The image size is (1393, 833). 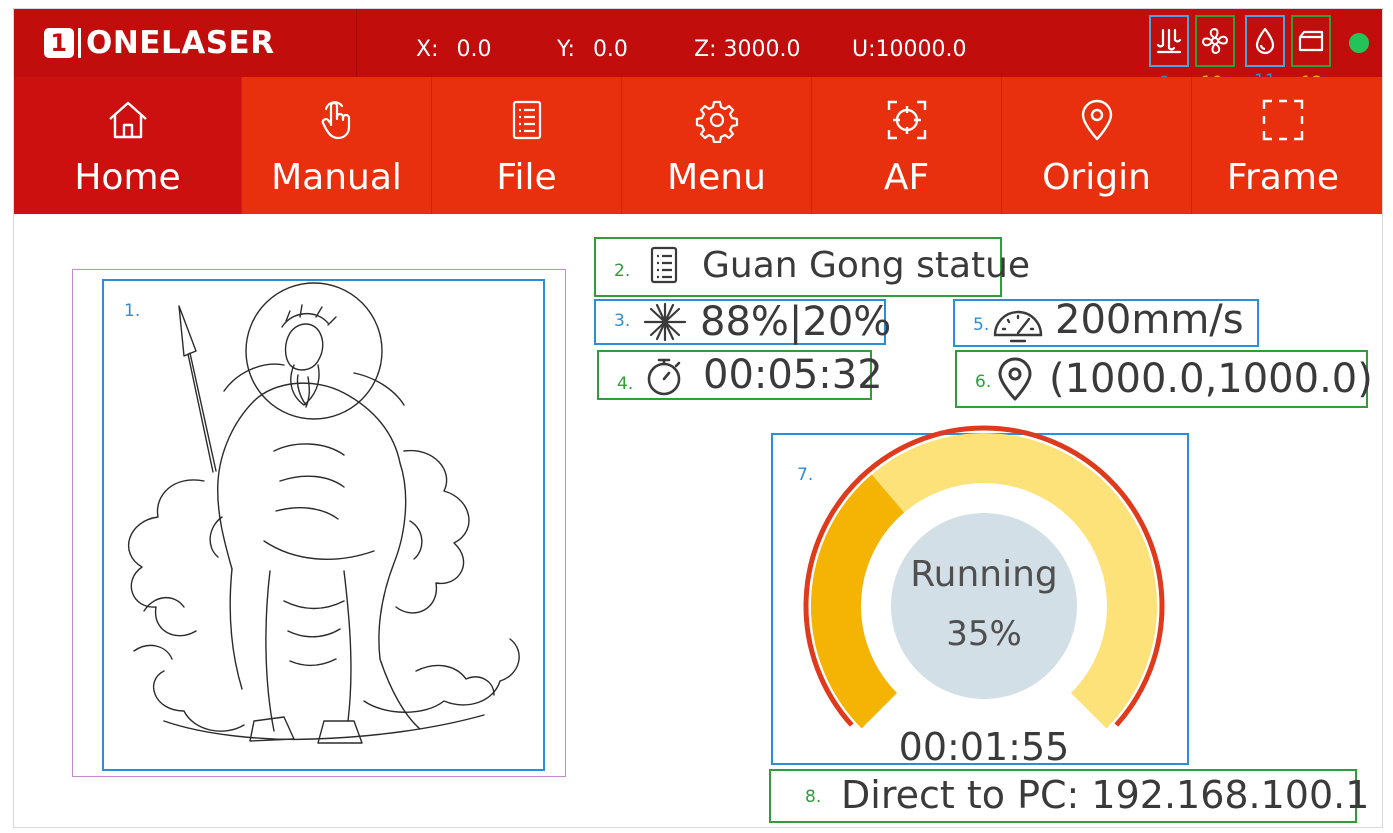 What do you see at coordinates (180, 43) in the screenshot?
I see `logo-text: ONELASER` at bounding box center [180, 43].